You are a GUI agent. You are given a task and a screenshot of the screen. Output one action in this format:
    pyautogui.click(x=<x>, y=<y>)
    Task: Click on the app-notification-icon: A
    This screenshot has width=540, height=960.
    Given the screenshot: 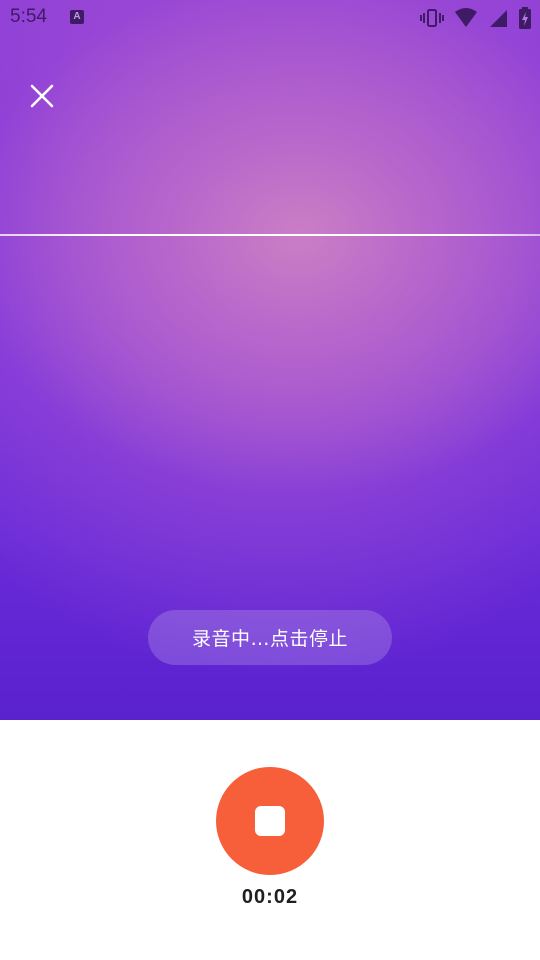 What is the action you would take?
    pyautogui.click(x=77, y=17)
    